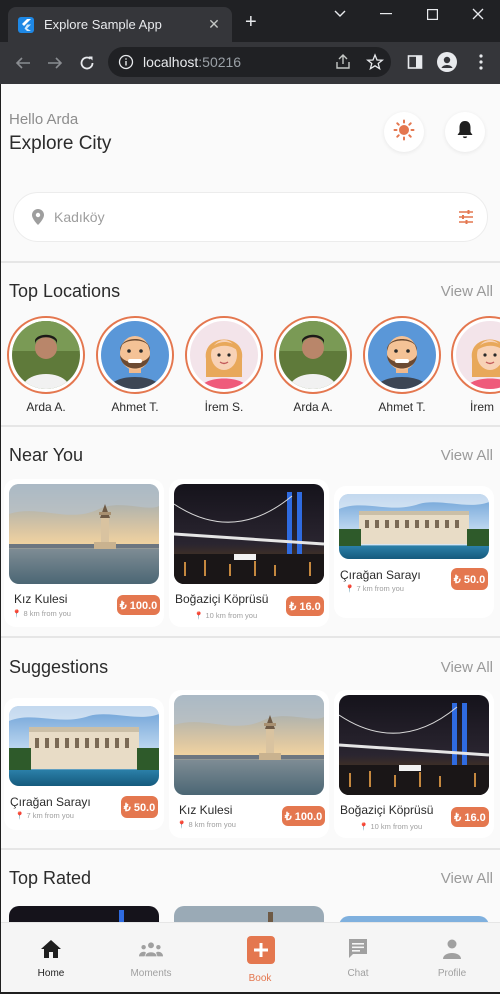 The image size is (500, 994). Describe the element at coordinates (249, 62) in the screenshot. I see `address-bar: localhost:50216` at that location.